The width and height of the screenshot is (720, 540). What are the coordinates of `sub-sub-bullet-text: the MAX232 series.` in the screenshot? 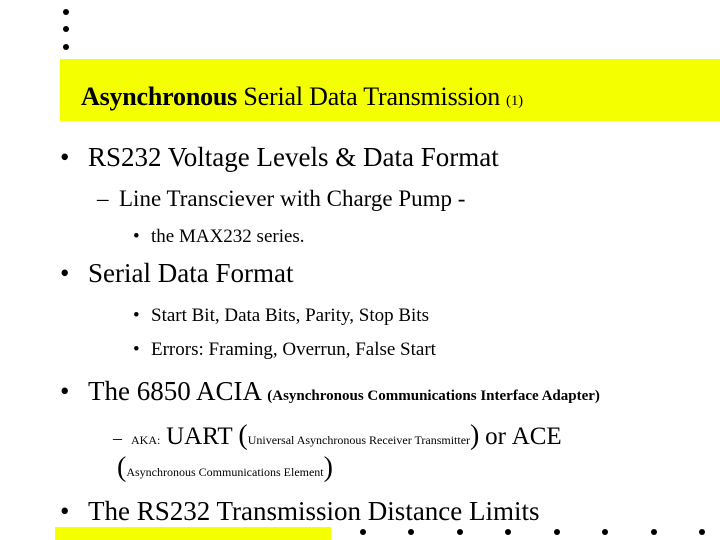 It's located at (228, 236).